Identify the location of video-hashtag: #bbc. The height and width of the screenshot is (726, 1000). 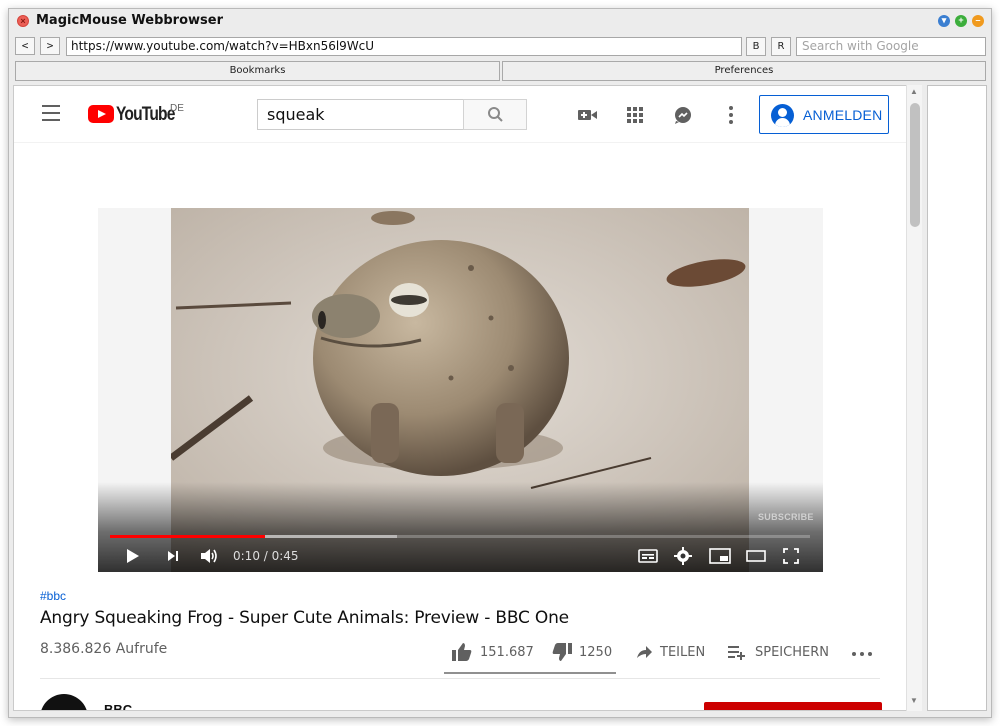
(53, 596).